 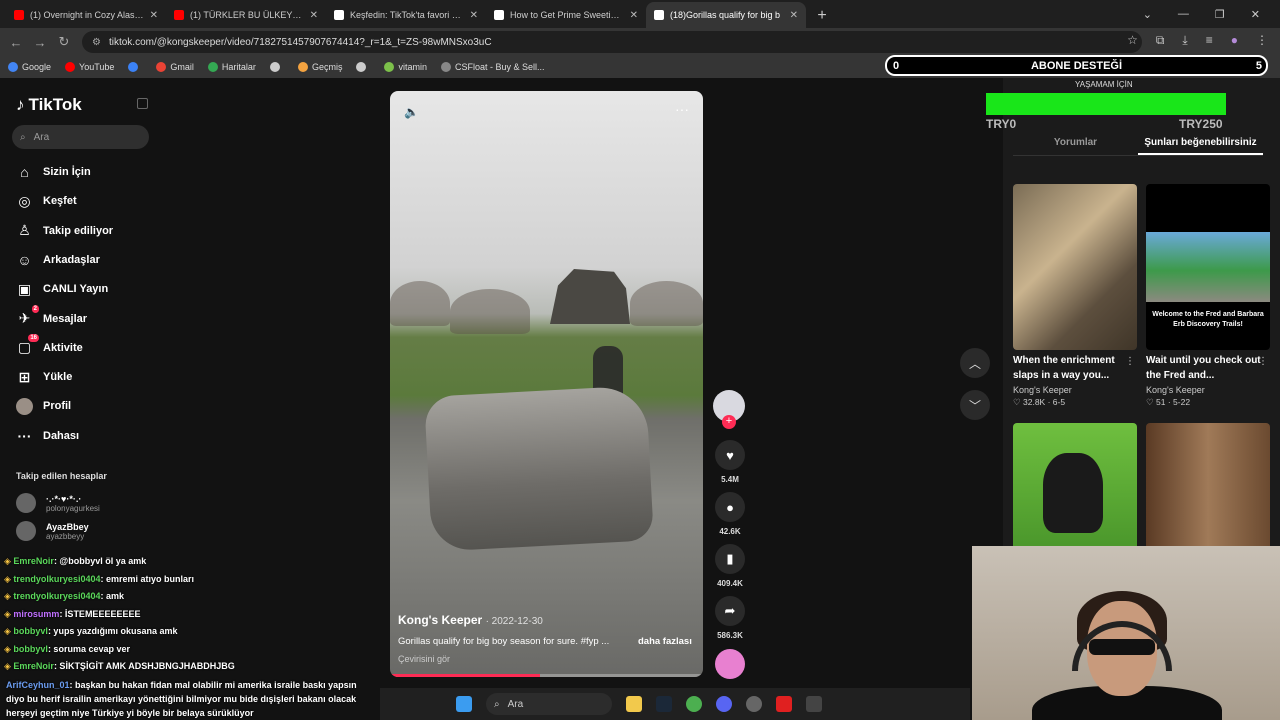 What do you see at coordinates (411, 112) in the screenshot?
I see `volume-icon: 🔈` at bounding box center [411, 112].